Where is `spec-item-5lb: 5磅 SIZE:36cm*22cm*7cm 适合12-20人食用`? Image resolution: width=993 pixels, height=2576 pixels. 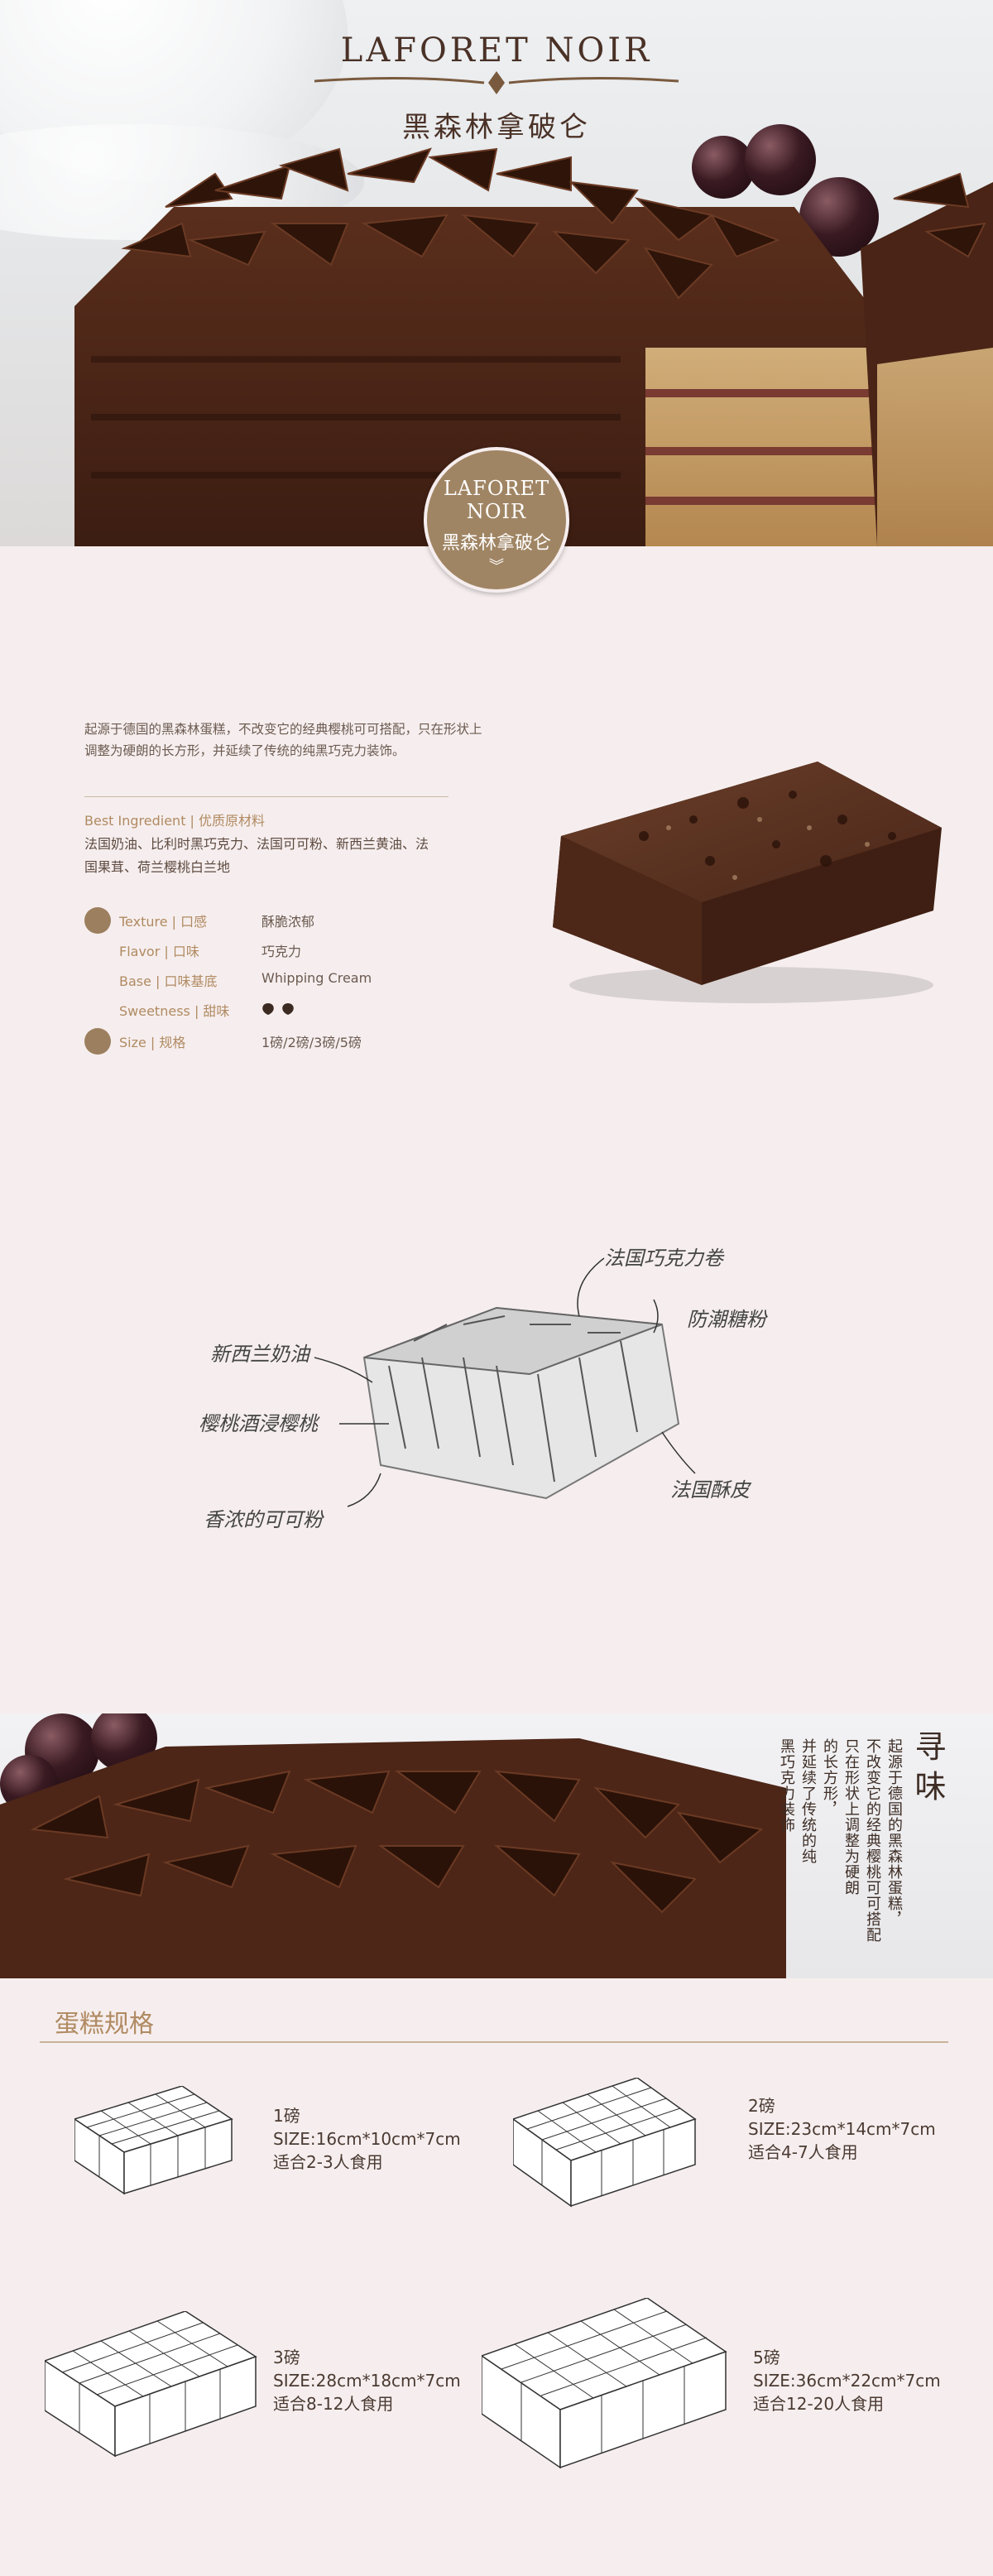 spec-item-5lb: 5磅 SIZE:36cm*22cm*7cm 适合12-20人食用 is located at coordinates (847, 2380).